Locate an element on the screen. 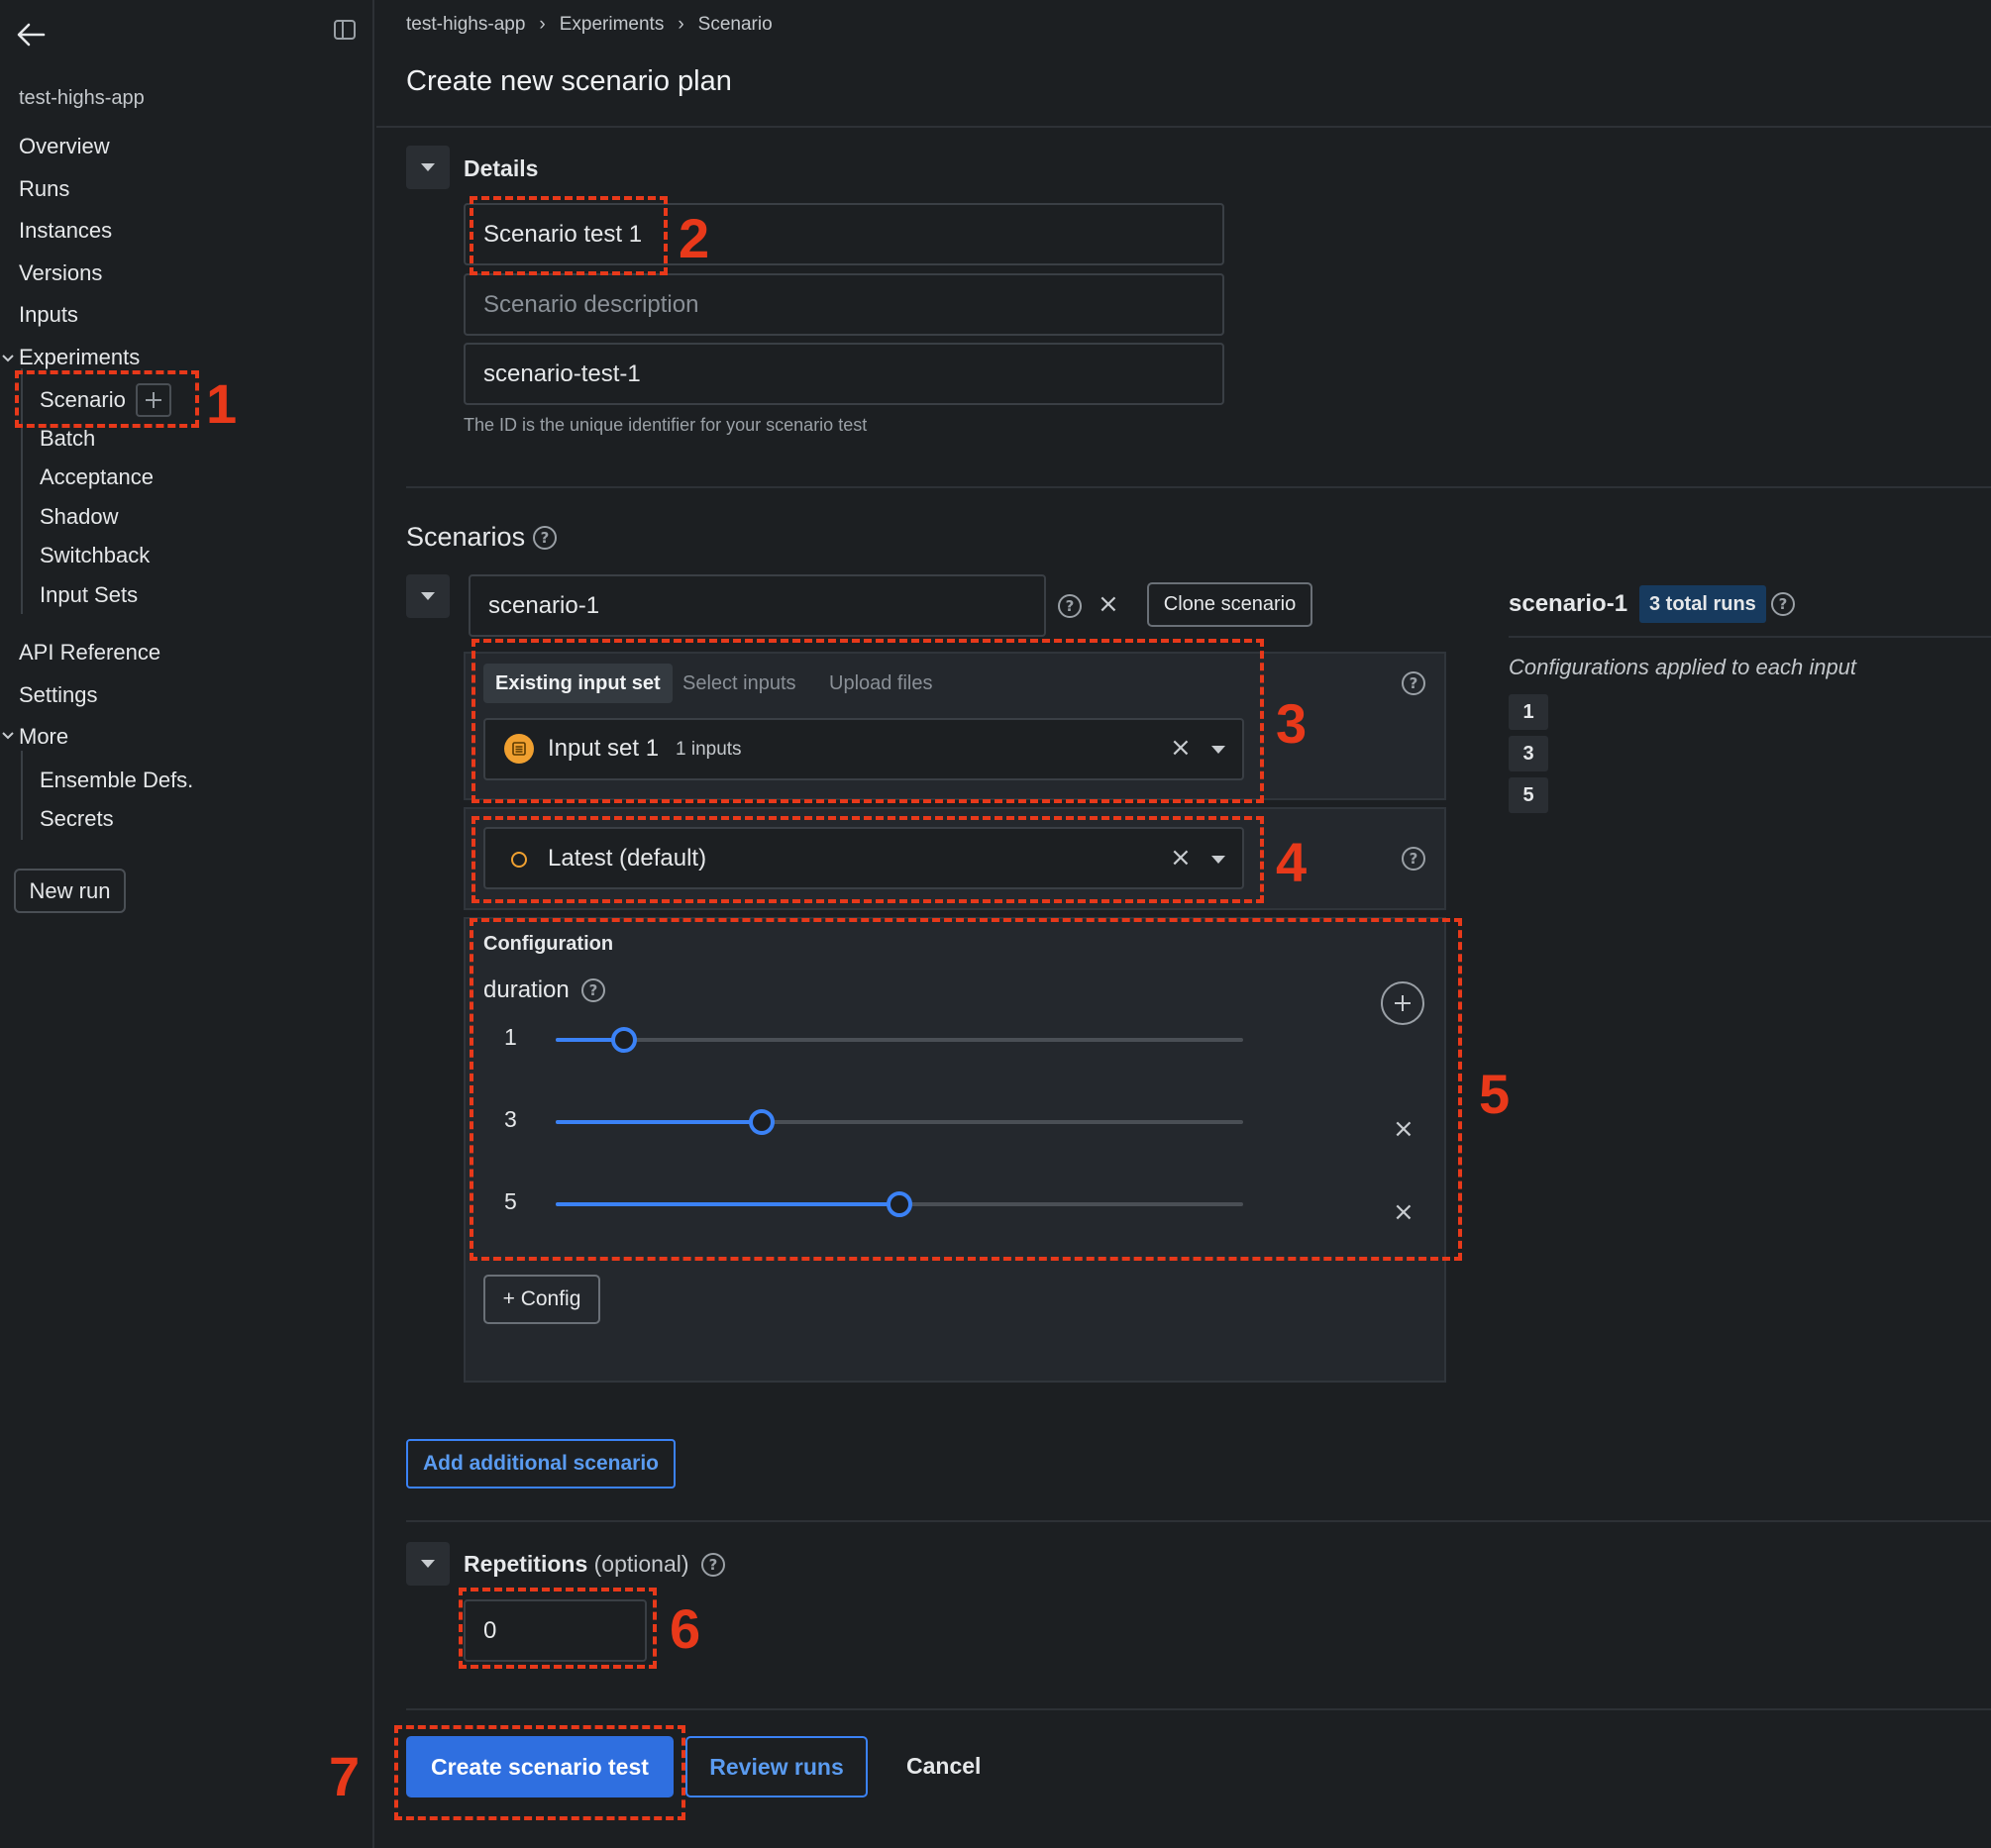 The image size is (1991, 1848). annotation-number-1: 1 is located at coordinates (222, 404).